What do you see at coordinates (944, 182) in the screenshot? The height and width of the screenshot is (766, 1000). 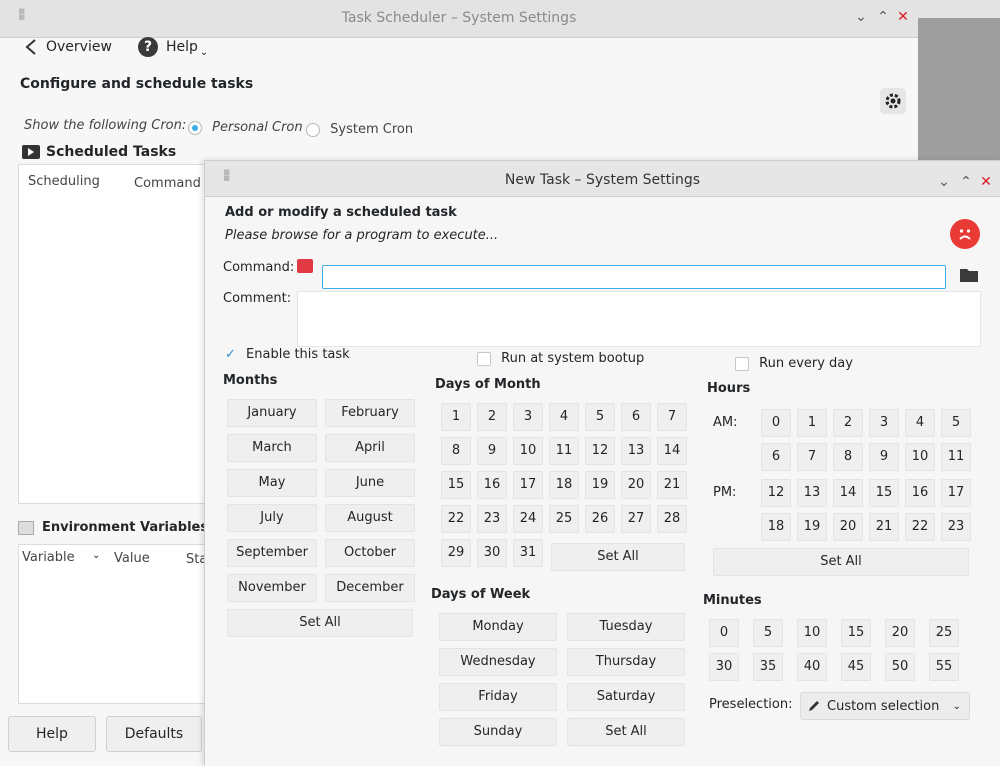 I see `dialog-minimize-icon: ⌄` at bounding box center [944, 182].